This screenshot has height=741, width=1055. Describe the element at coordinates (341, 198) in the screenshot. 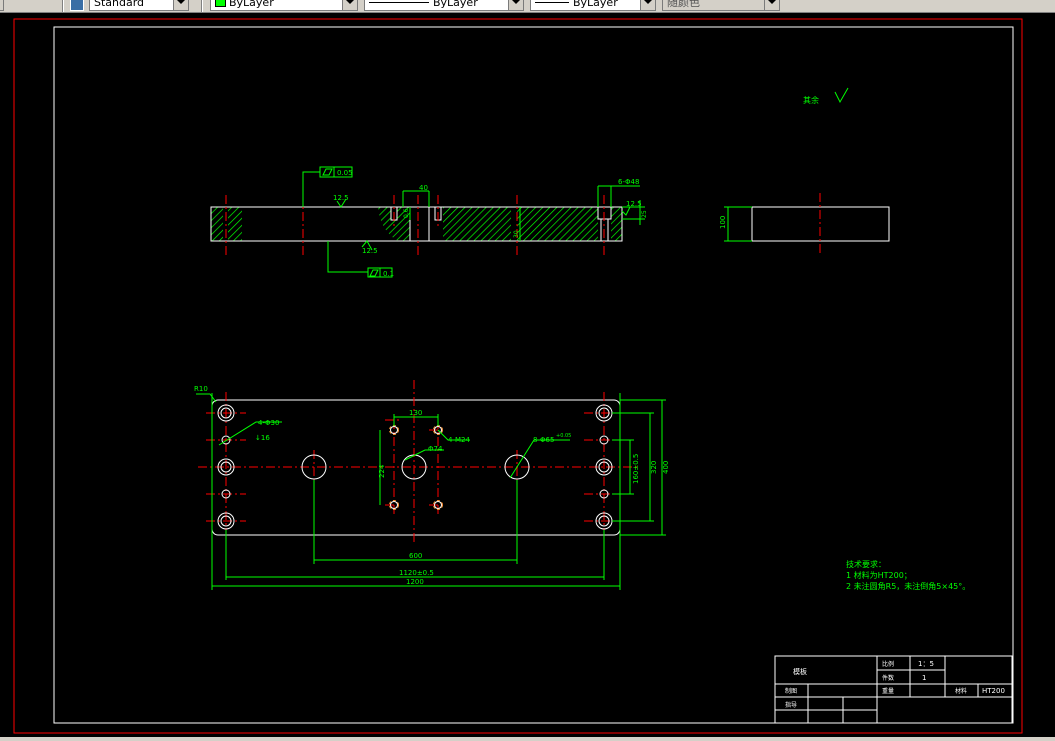

I see `roughness-top-value: 12.5` at that location.